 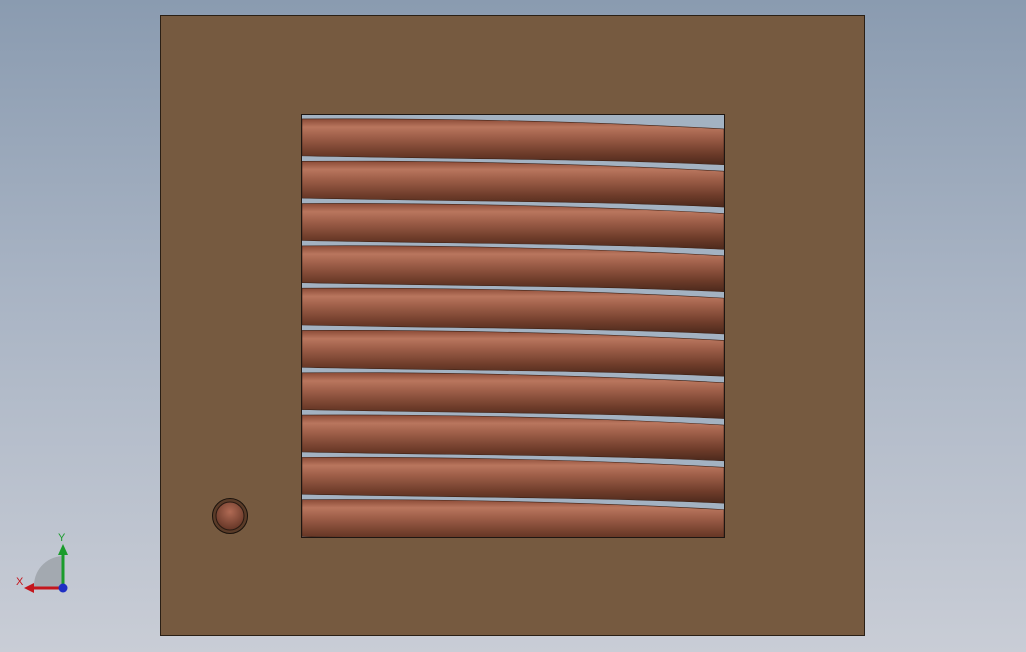 What do you see at coordinates (62, 538) in the screenshot?
I see `y-axis-label: Y` at bounding box center [62, 538].